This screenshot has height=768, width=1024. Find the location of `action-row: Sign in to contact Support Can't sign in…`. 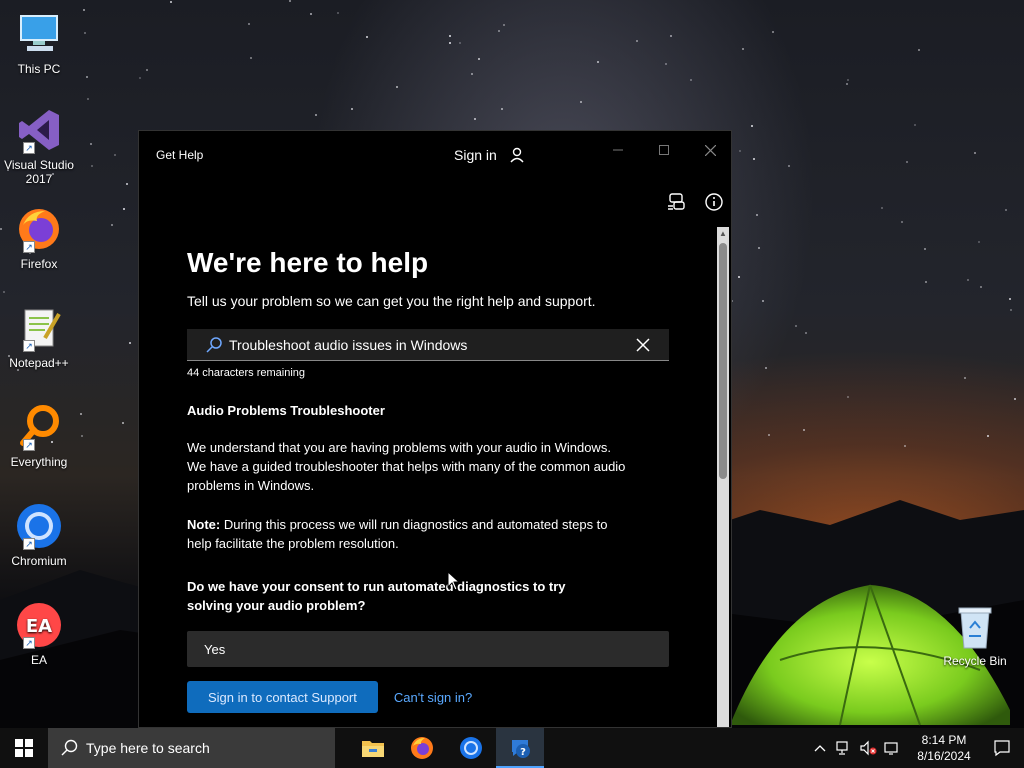

action-row: Sign in to contact Support Can't sign in… is located at coordinates (429, 697).